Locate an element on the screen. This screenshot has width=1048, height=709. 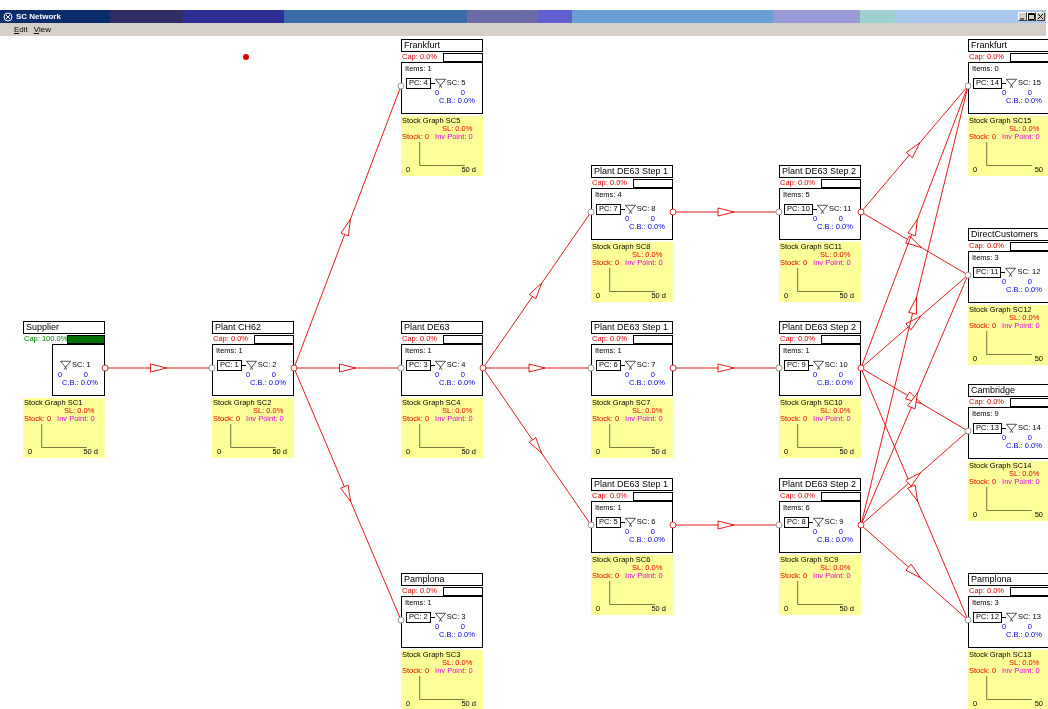
menu-item: Edit is located at coordinates (21, 29).